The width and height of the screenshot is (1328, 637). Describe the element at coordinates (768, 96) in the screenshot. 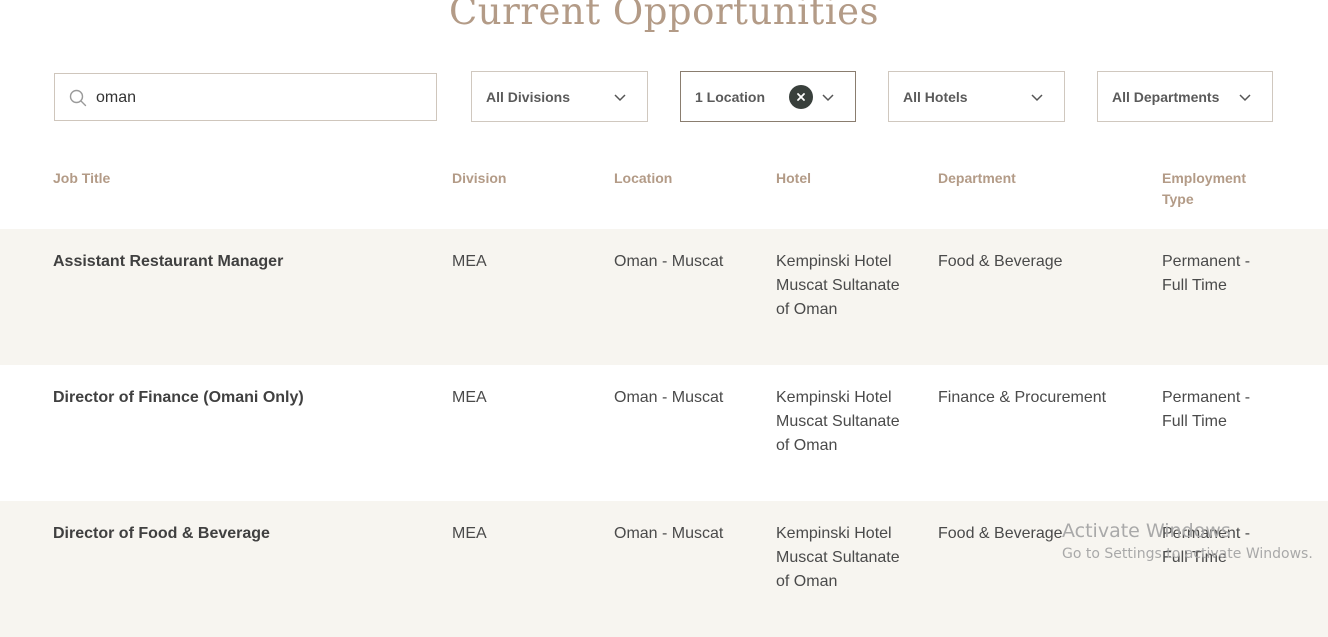

I see `location-filter: 1 Location` at that location.